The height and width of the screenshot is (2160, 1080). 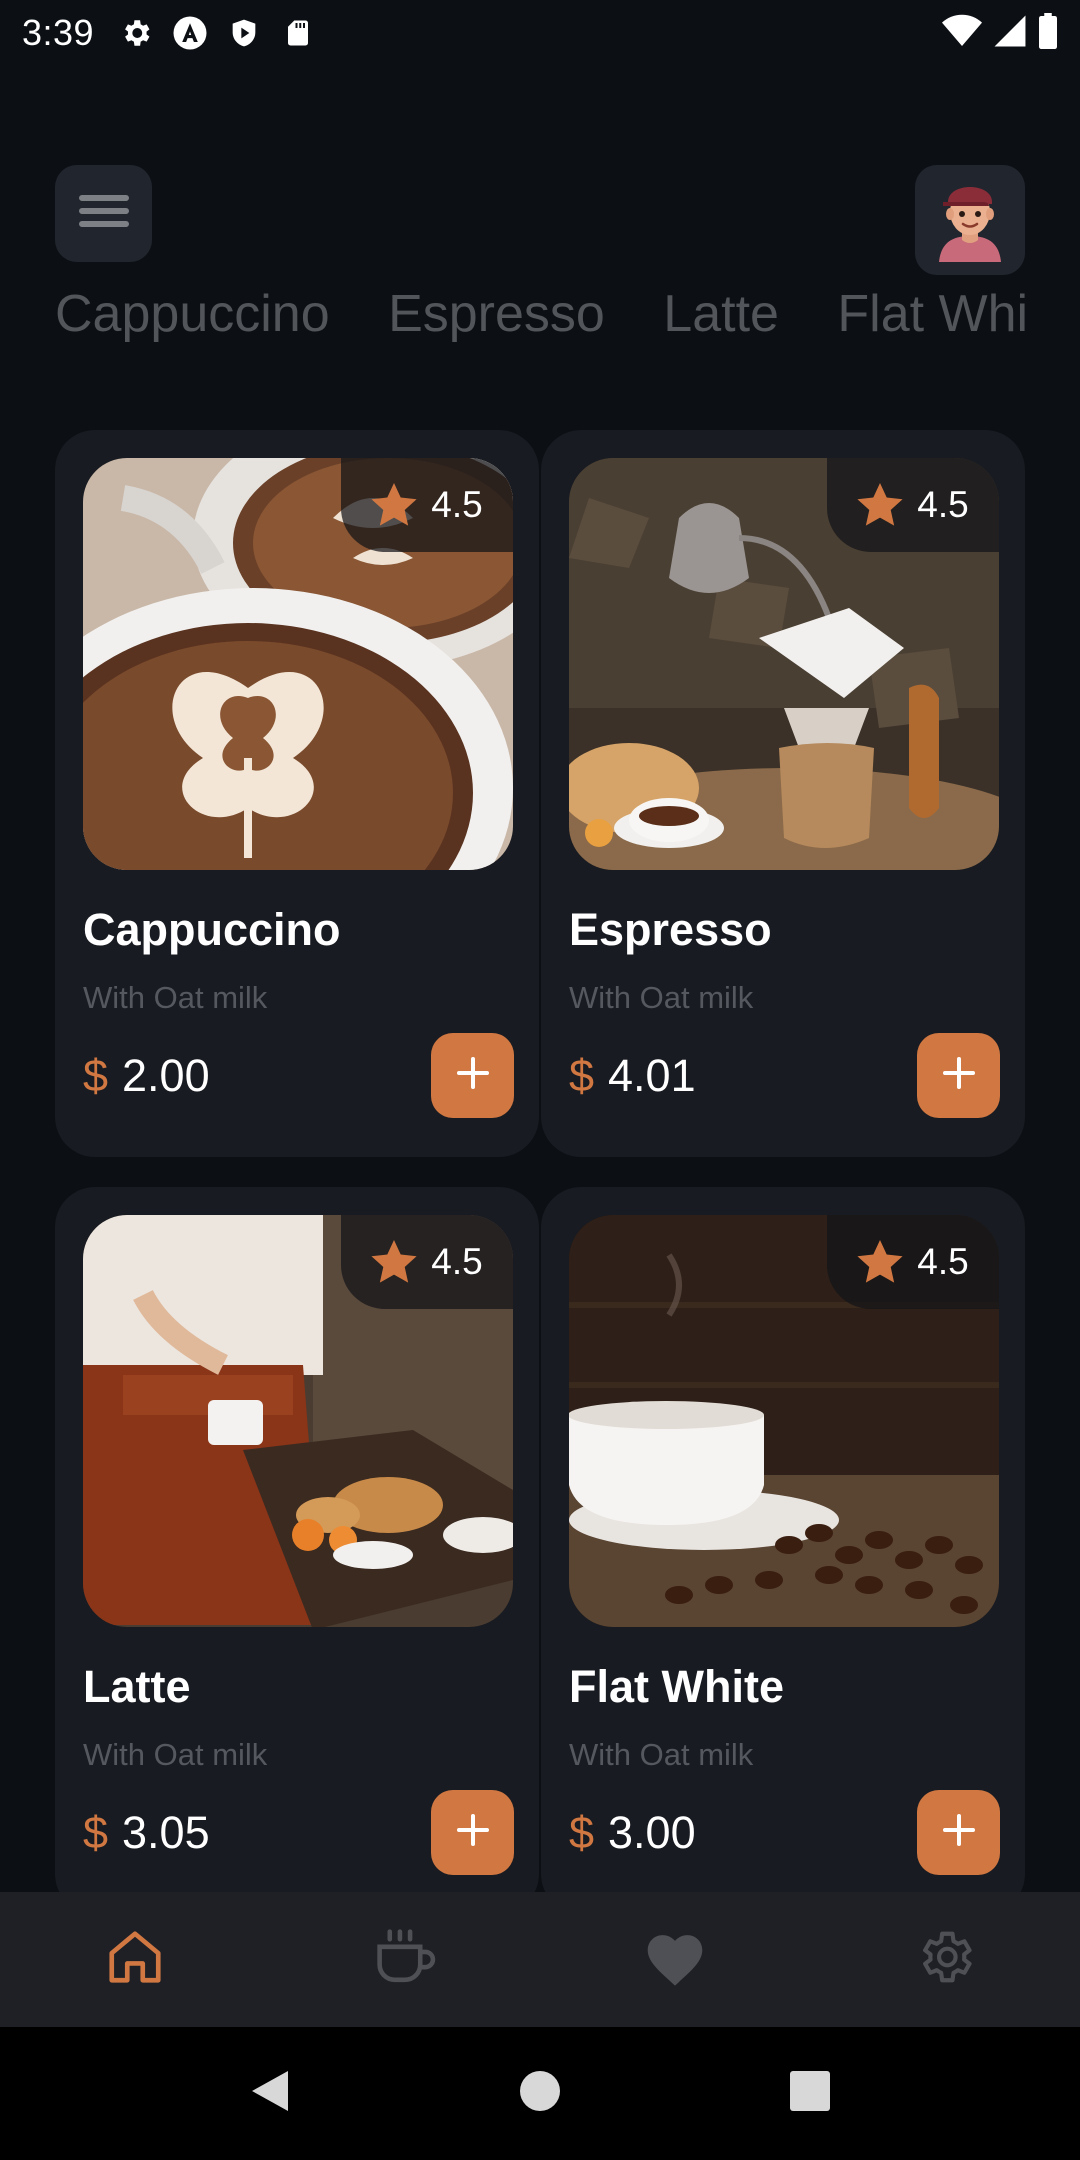 I want to click on nav-settings, so click(x=945, y=1959).